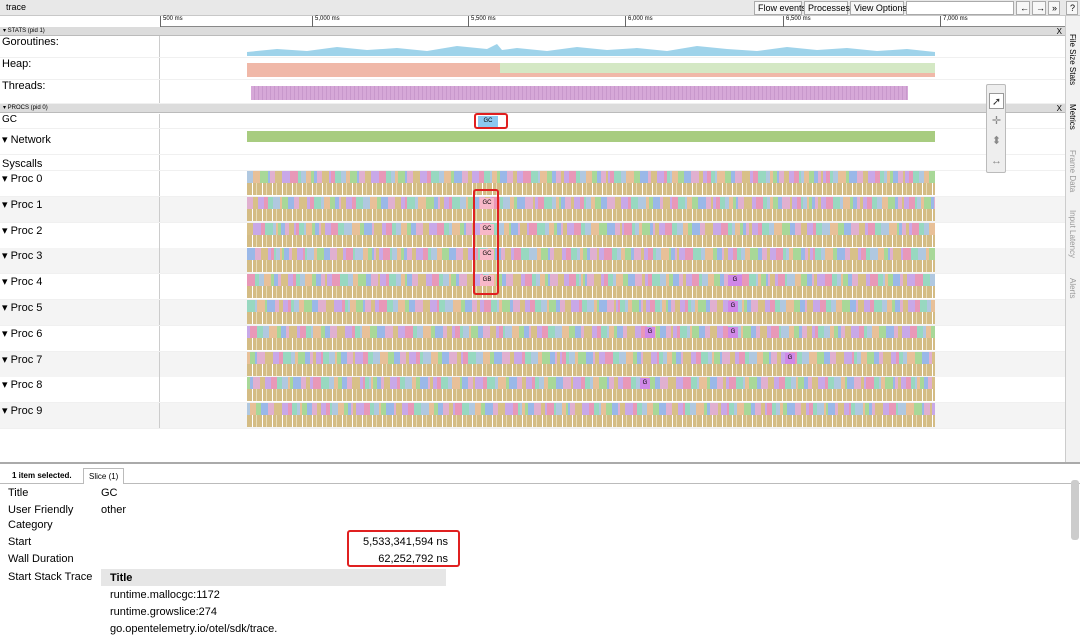  What do you see at coordinates (403, 548) in the screenshot?
I see `value-highlight` at bounding box center [403, 548].